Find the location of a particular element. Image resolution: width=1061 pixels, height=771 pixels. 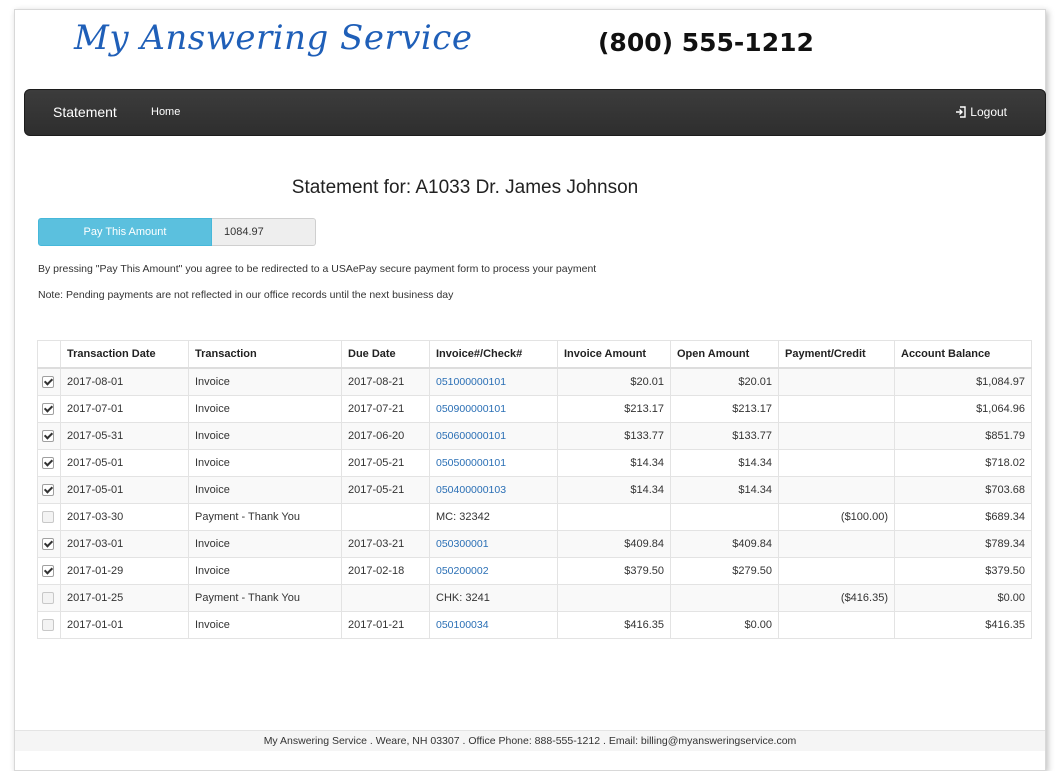

header-open-amount: Open Amount is located at coordinates (724, 354).